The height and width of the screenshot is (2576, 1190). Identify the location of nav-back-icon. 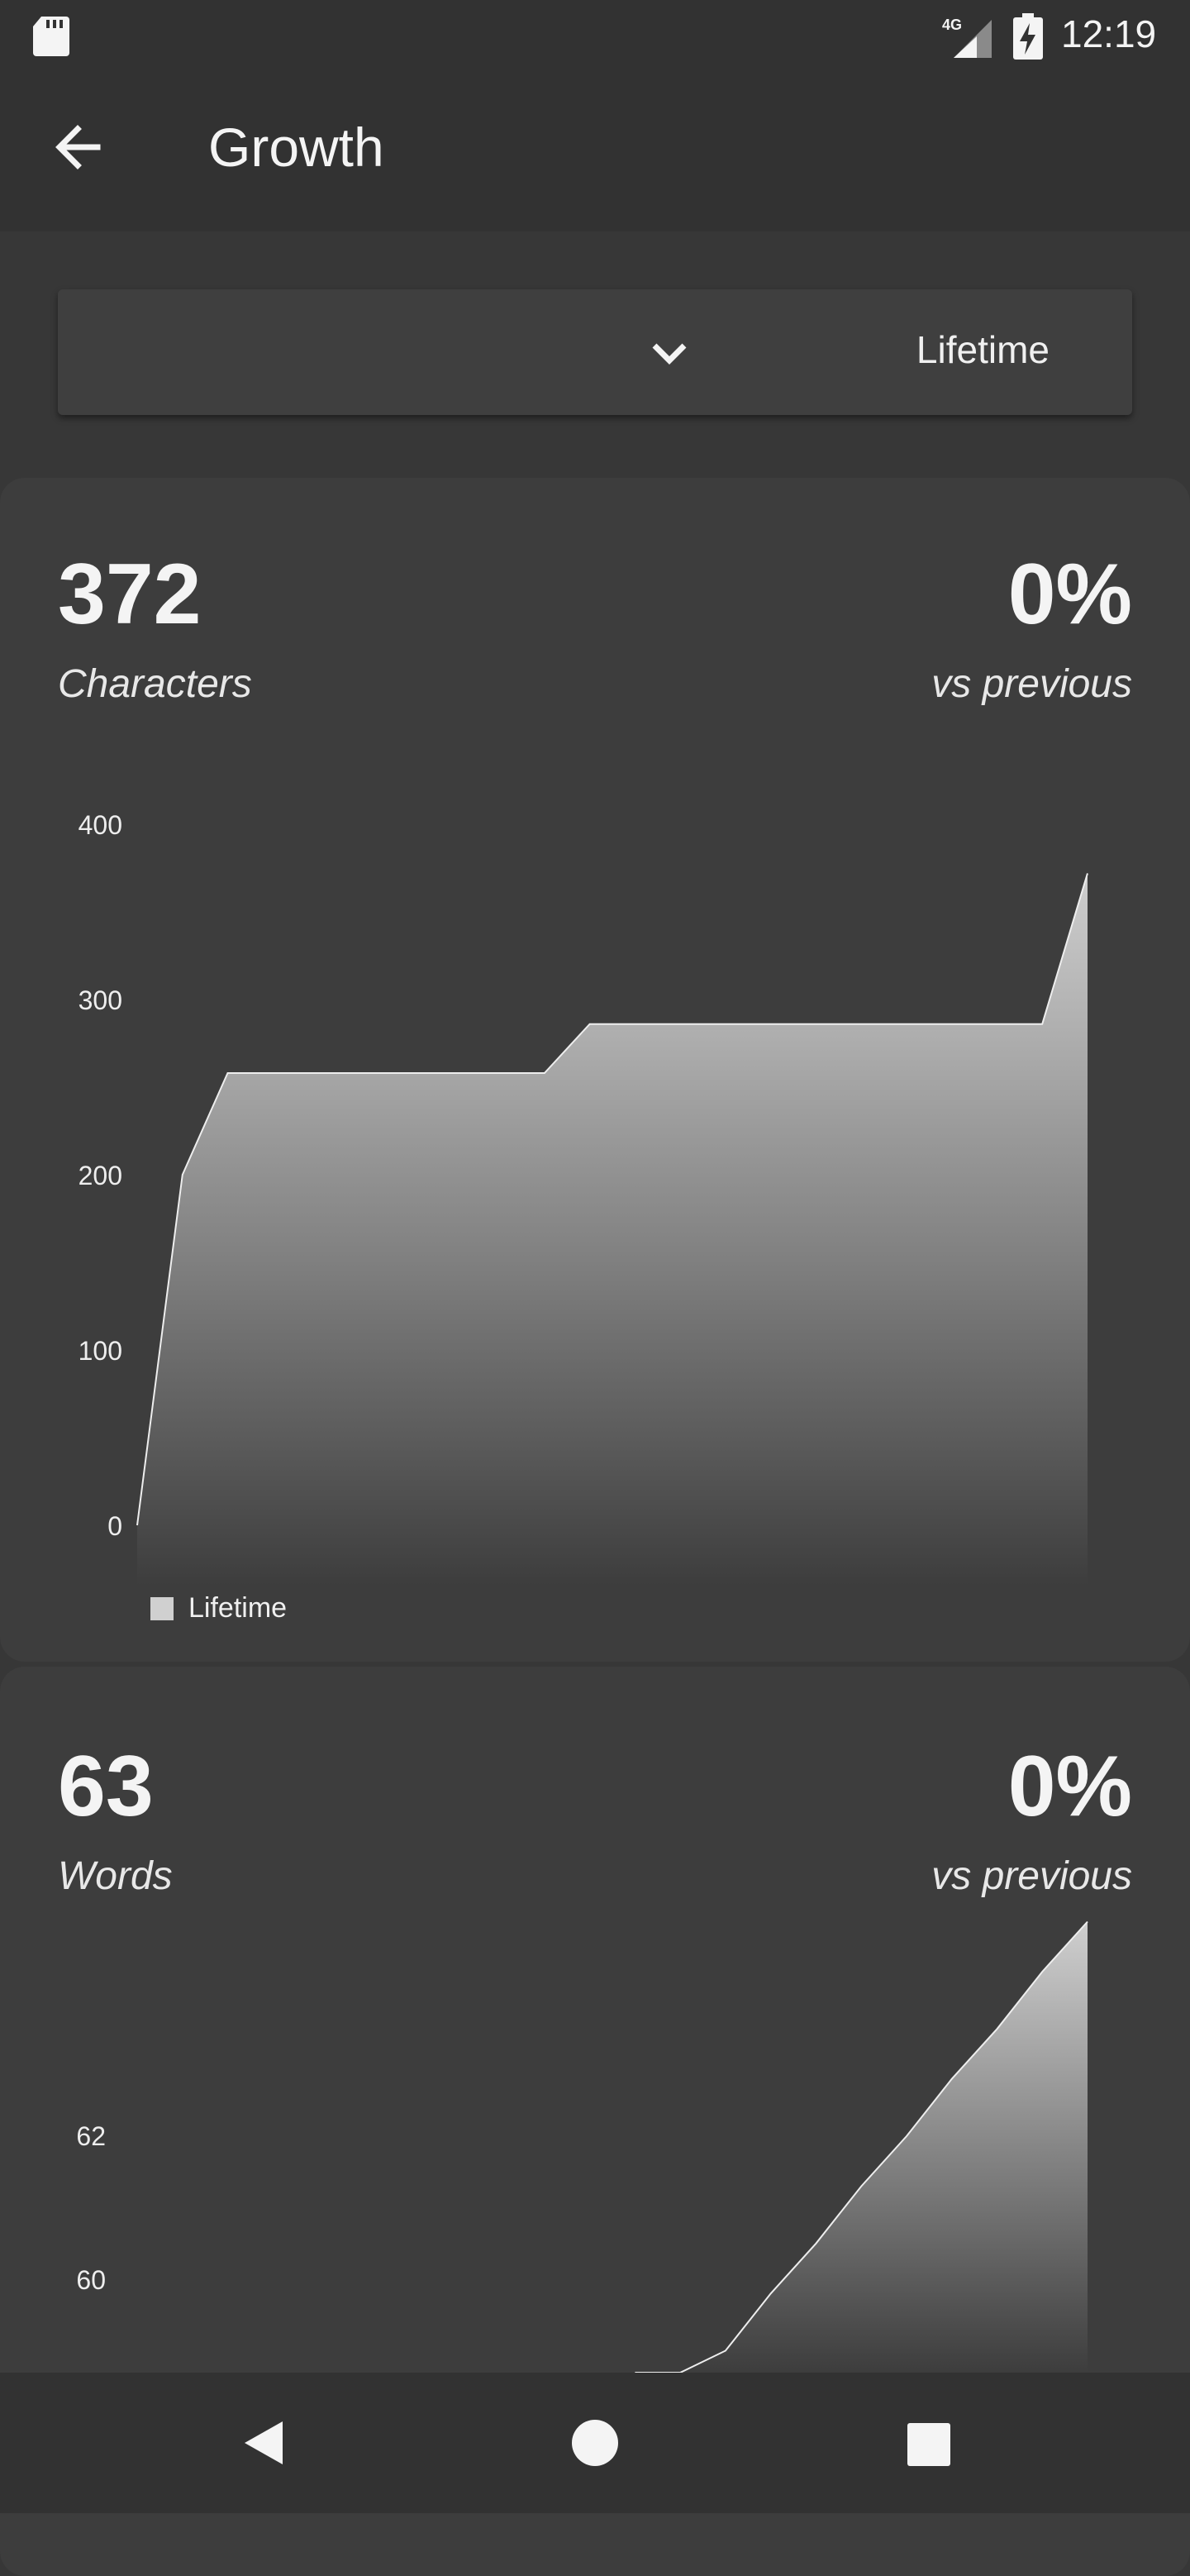
(264, 2443).